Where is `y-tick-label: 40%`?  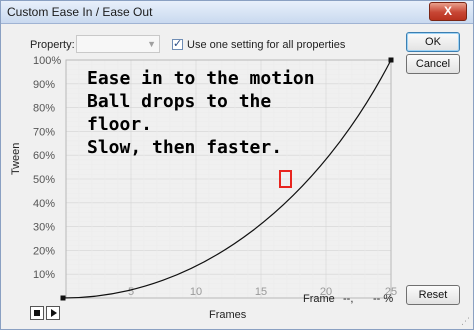
y-tick-label: 40% is located at coordinates (44, 204).